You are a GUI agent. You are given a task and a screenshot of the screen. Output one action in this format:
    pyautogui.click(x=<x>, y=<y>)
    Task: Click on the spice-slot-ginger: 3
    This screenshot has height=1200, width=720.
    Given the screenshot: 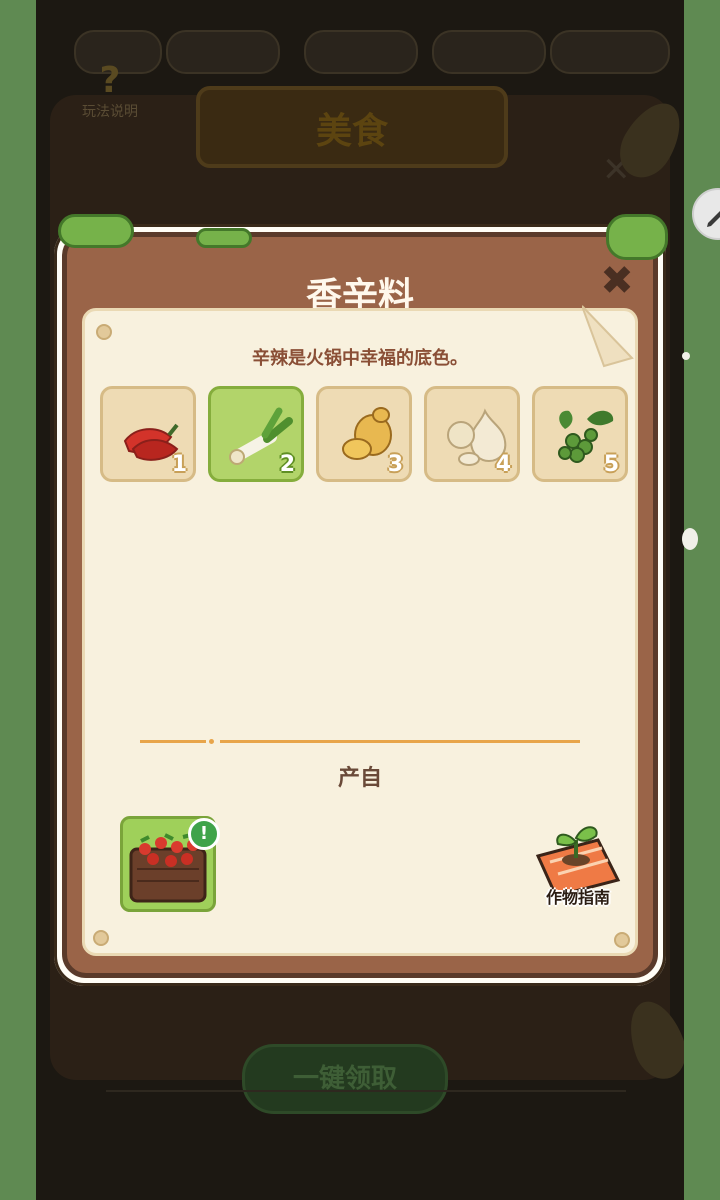 What is the action you would take?
    pyautogui.click(x=364, y=434)
    